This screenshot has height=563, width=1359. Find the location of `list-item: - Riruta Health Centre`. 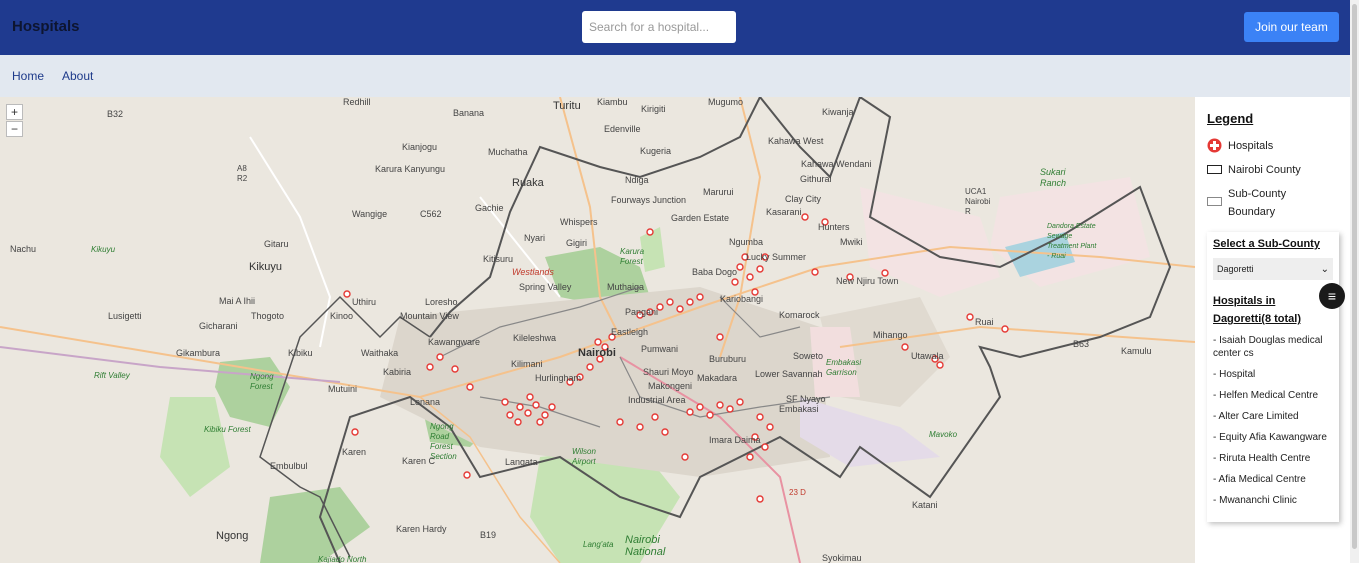

list-item: - Riruta Health Centre is located at coordinates (1275, 458).